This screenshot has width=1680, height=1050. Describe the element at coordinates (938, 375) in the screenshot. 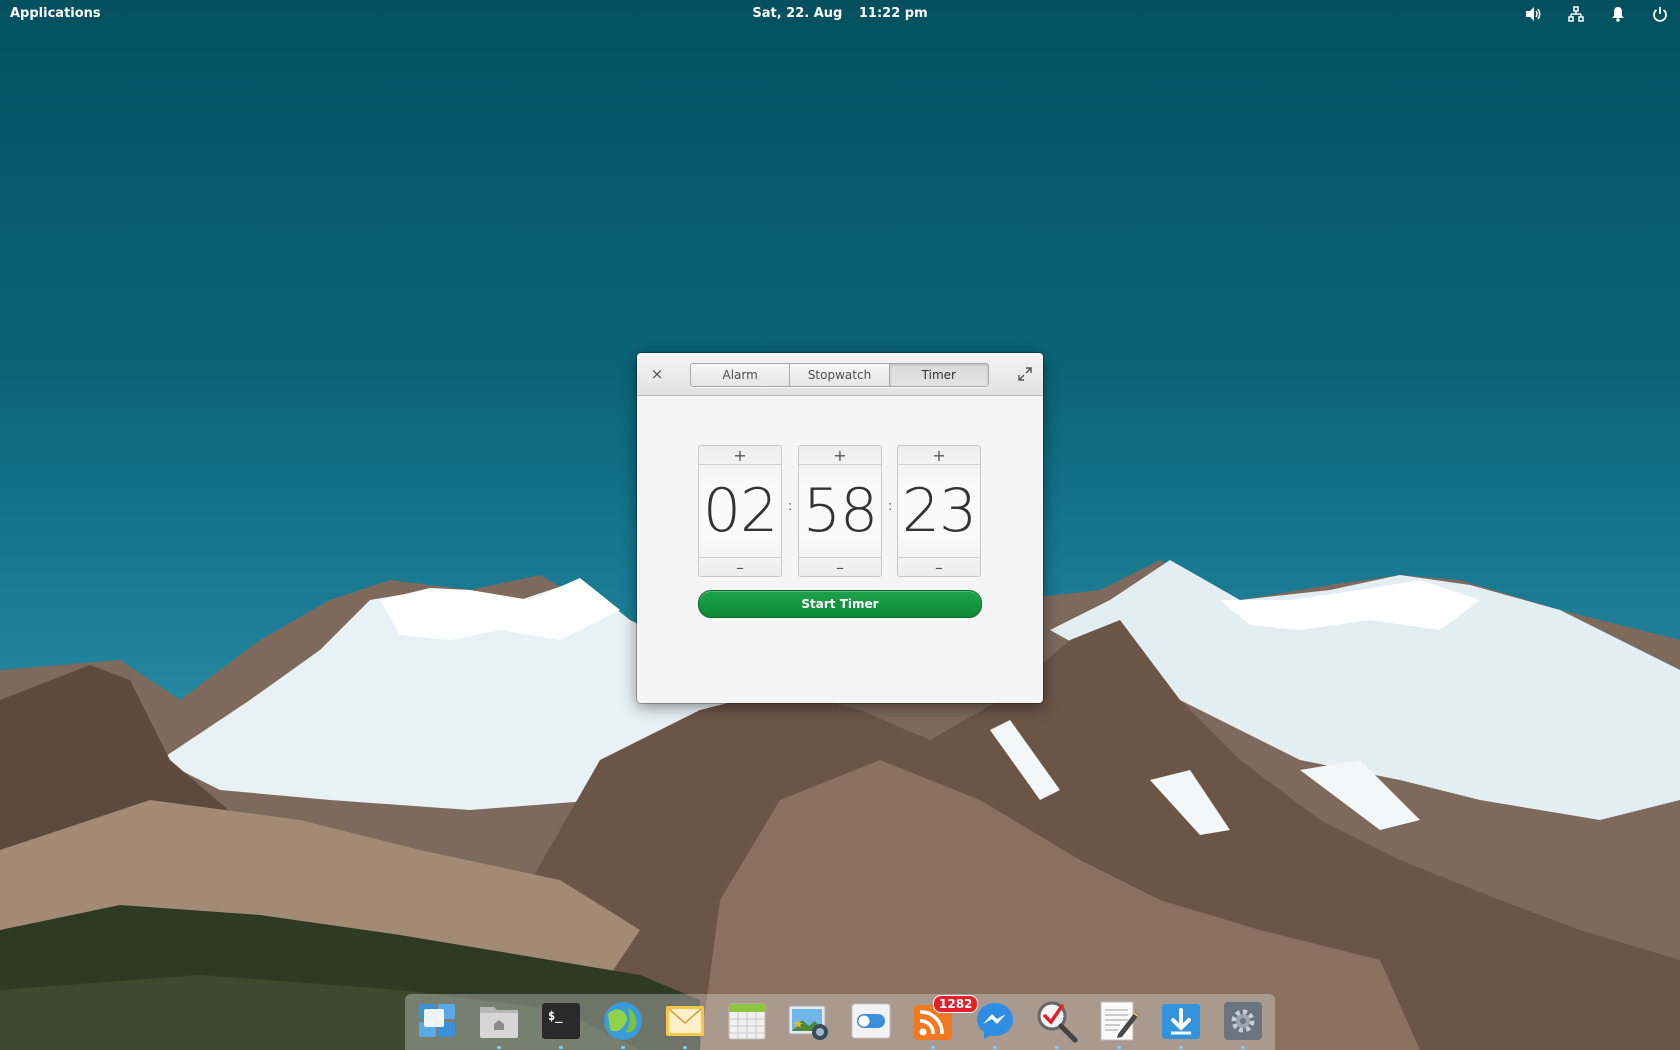

I see `tab-timer: Timer` at that location.